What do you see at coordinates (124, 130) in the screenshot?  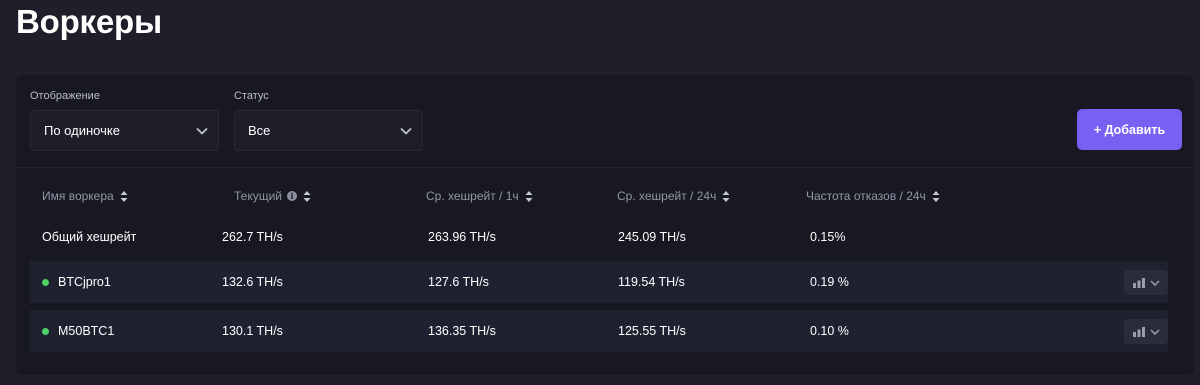 I see `display-select: По одиночке` at bounding box center [124, 130].